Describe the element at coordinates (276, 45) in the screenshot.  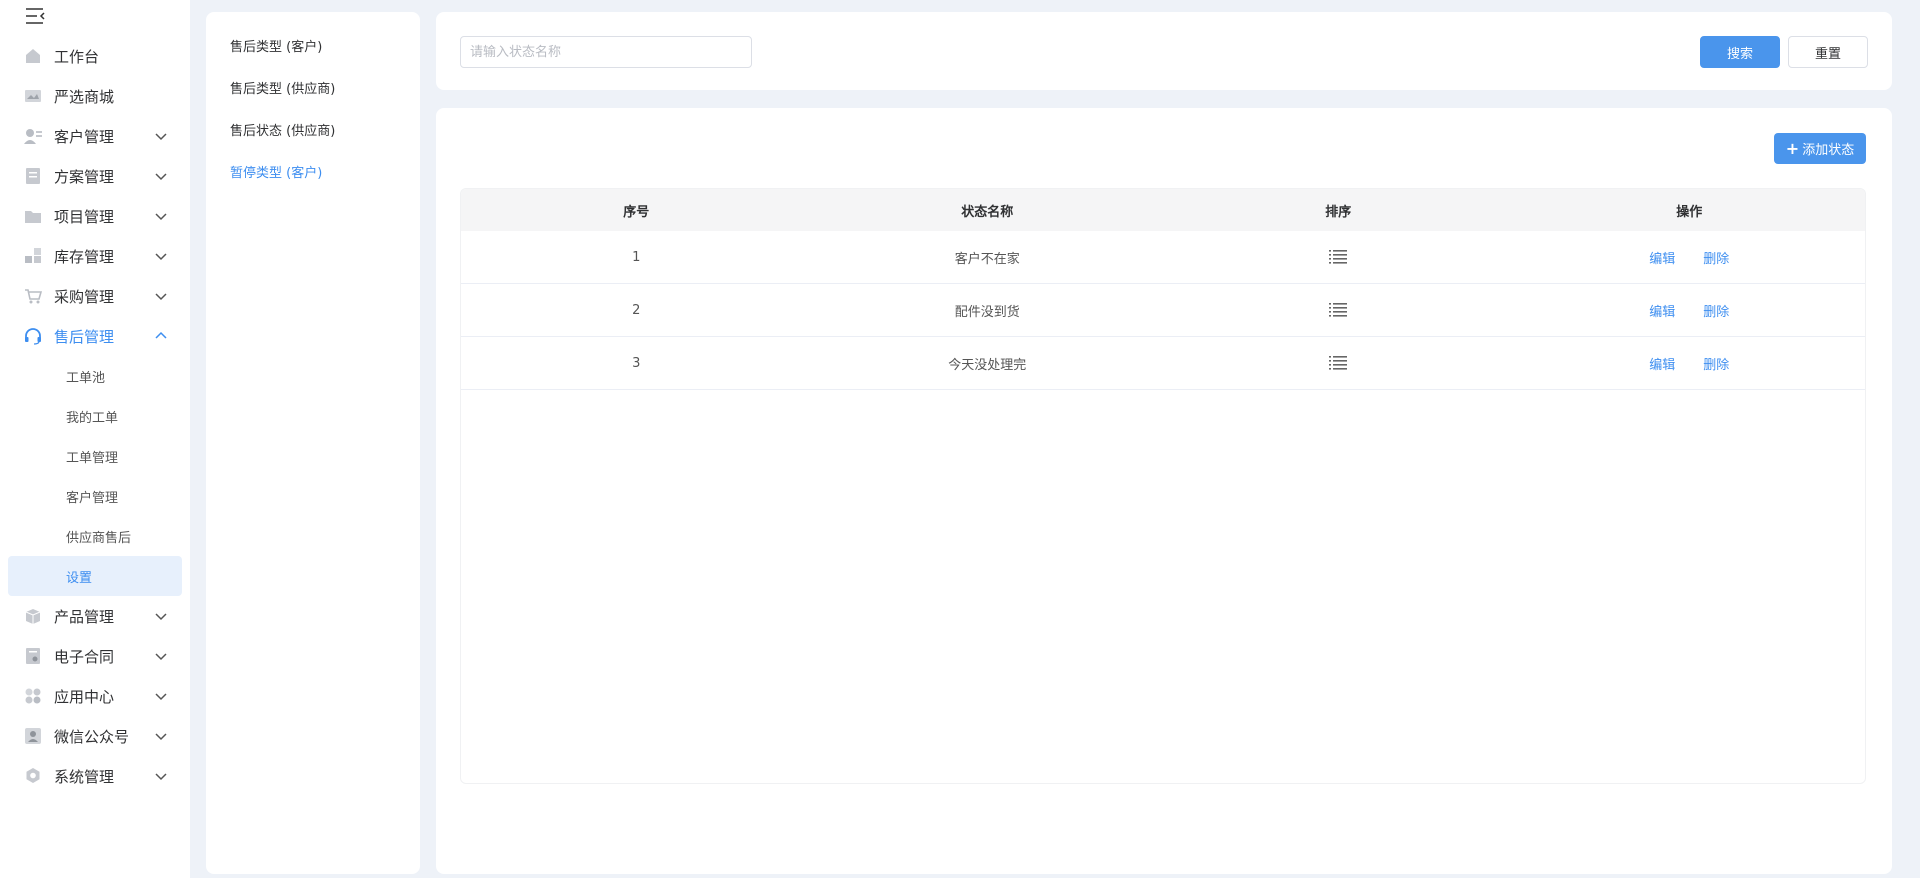
I see `category-after-sales-type-customer: 售后类型 (客户)` at that location.